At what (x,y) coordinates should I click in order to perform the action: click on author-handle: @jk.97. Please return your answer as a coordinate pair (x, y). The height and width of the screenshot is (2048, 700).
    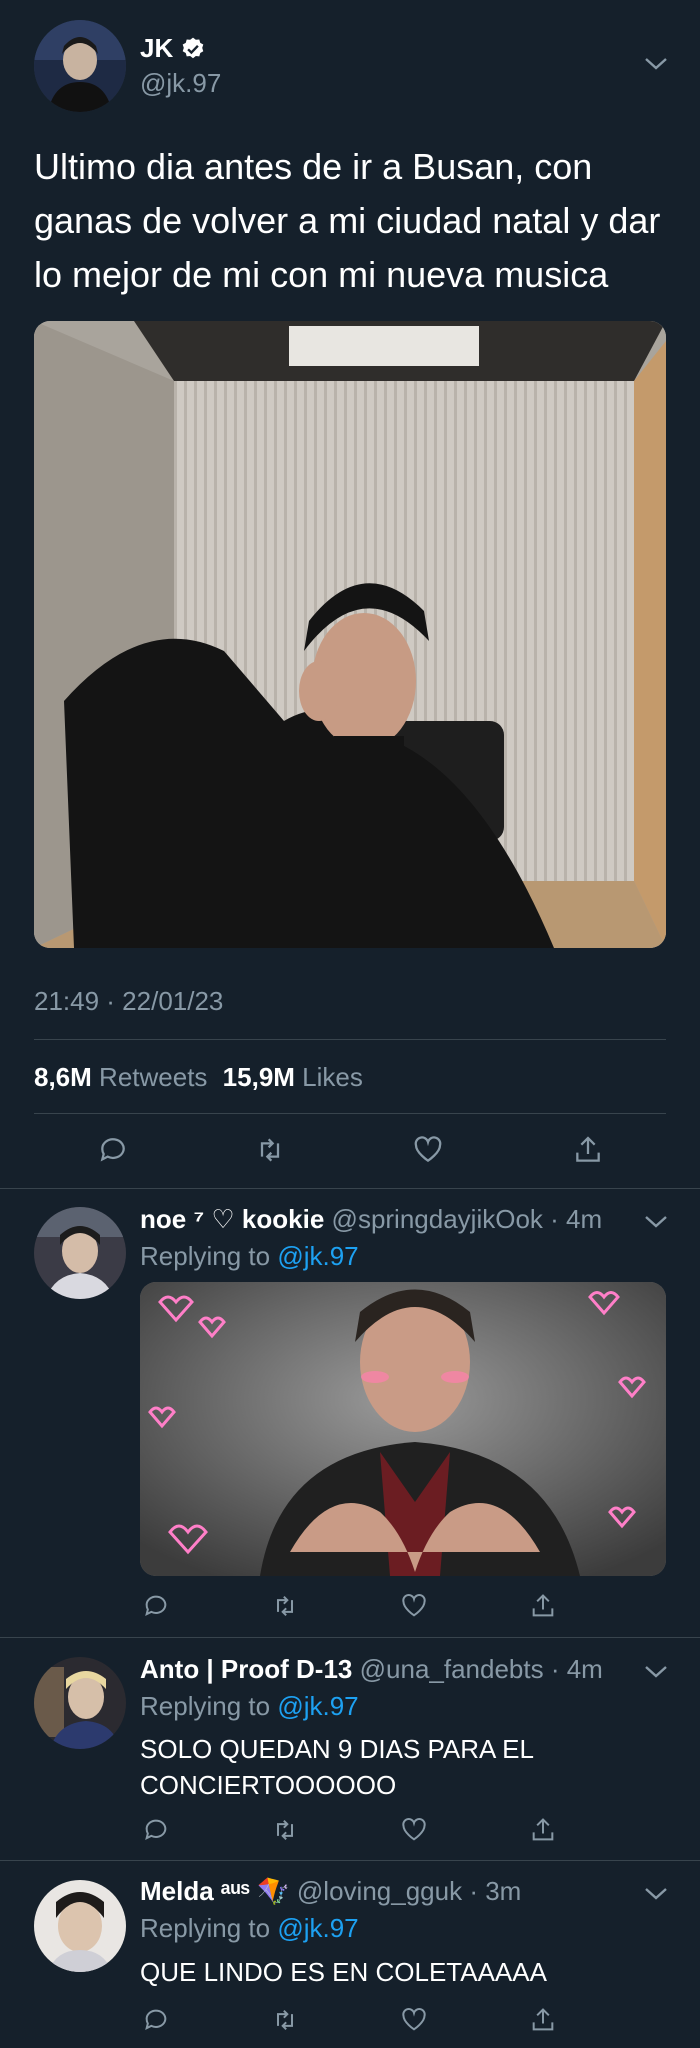
    Looking at the image, I should click on (180, 83).